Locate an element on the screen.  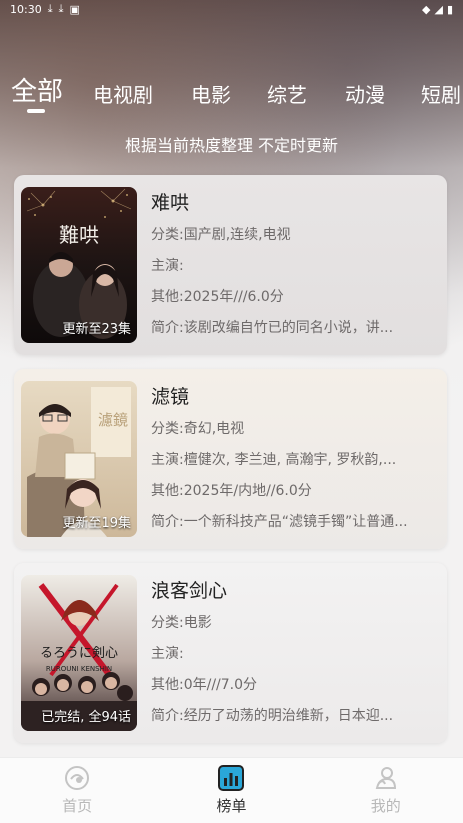
signal-icon: ◢ is located at coordinates (438, 9).